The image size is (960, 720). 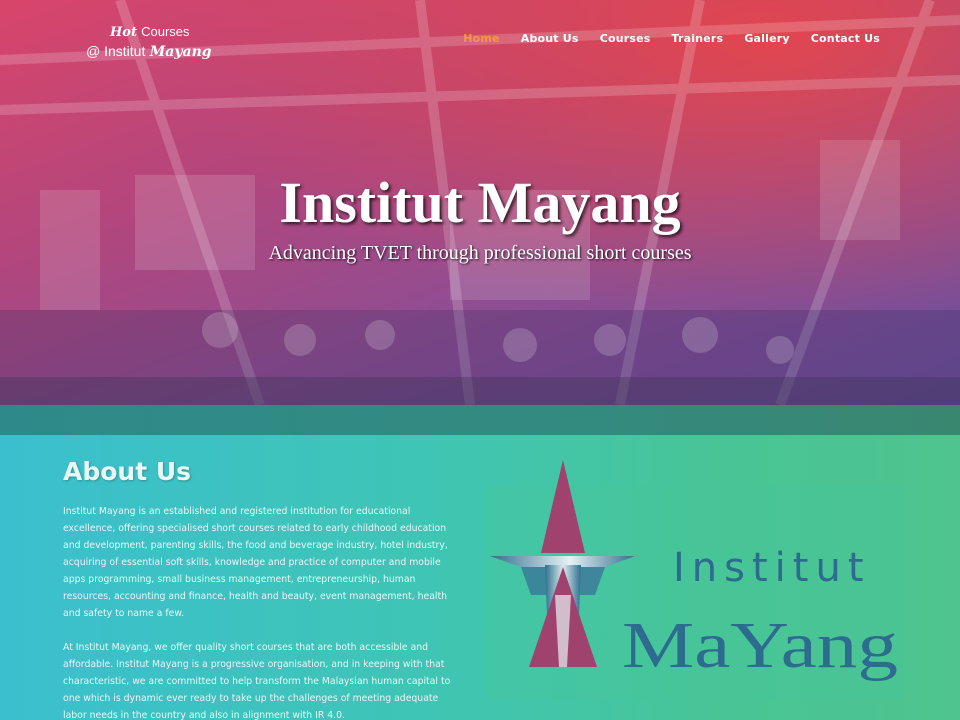 I want to click on logo-line-2: @ Institut Mayang, so click(x=161, y=52).